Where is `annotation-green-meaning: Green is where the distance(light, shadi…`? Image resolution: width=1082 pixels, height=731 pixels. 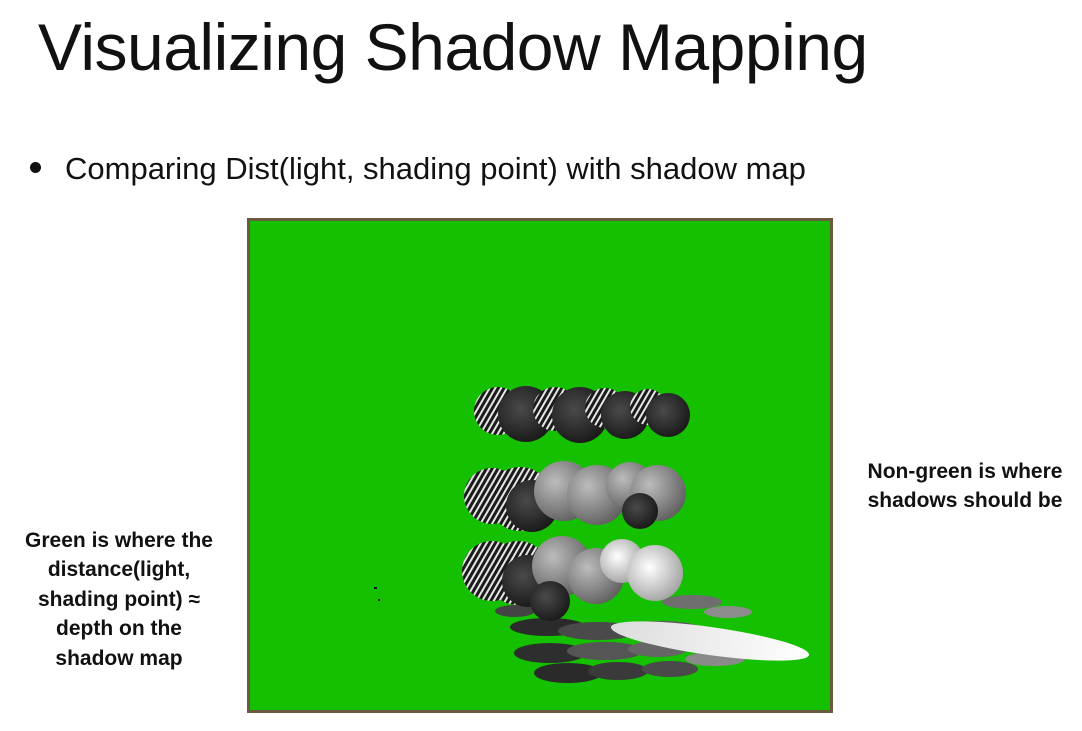 annotation-green-meaning: Green is where the distance(light, shadi… is located at coordinates (119, 599).